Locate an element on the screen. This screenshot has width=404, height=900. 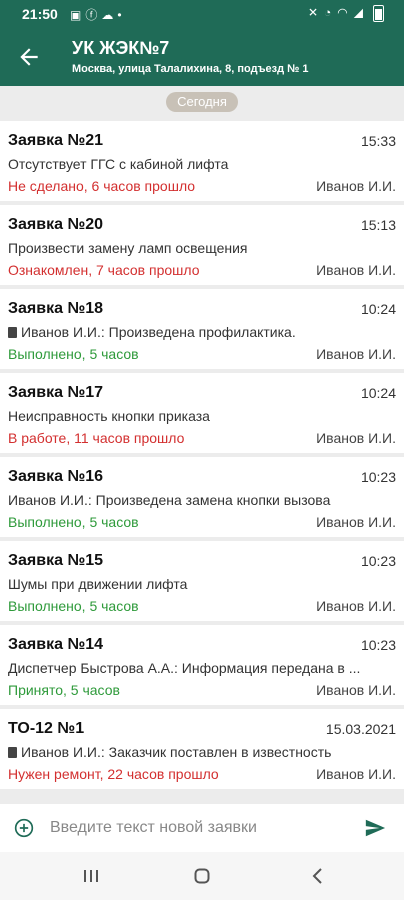
mute-icon: ✕ is located at coordinates (316, 12).